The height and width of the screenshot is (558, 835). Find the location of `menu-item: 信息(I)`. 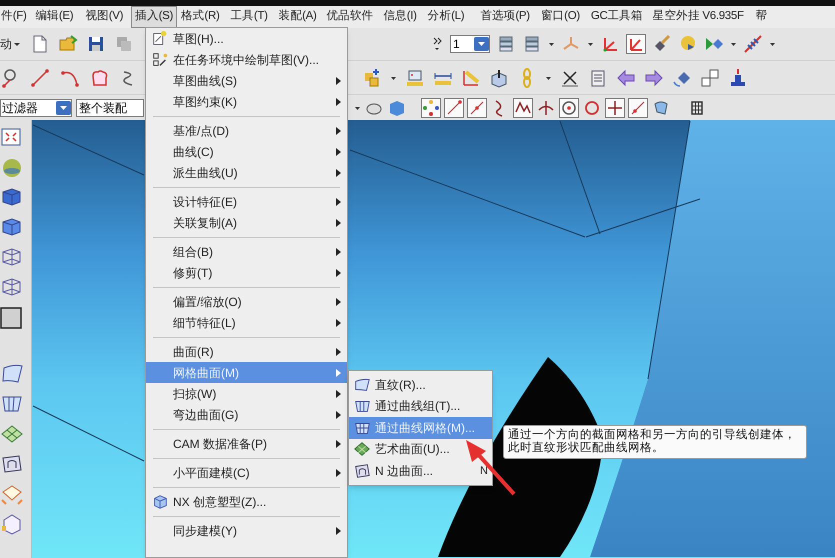

menu-item: 信息(I) is located at coordinates (400, 17).